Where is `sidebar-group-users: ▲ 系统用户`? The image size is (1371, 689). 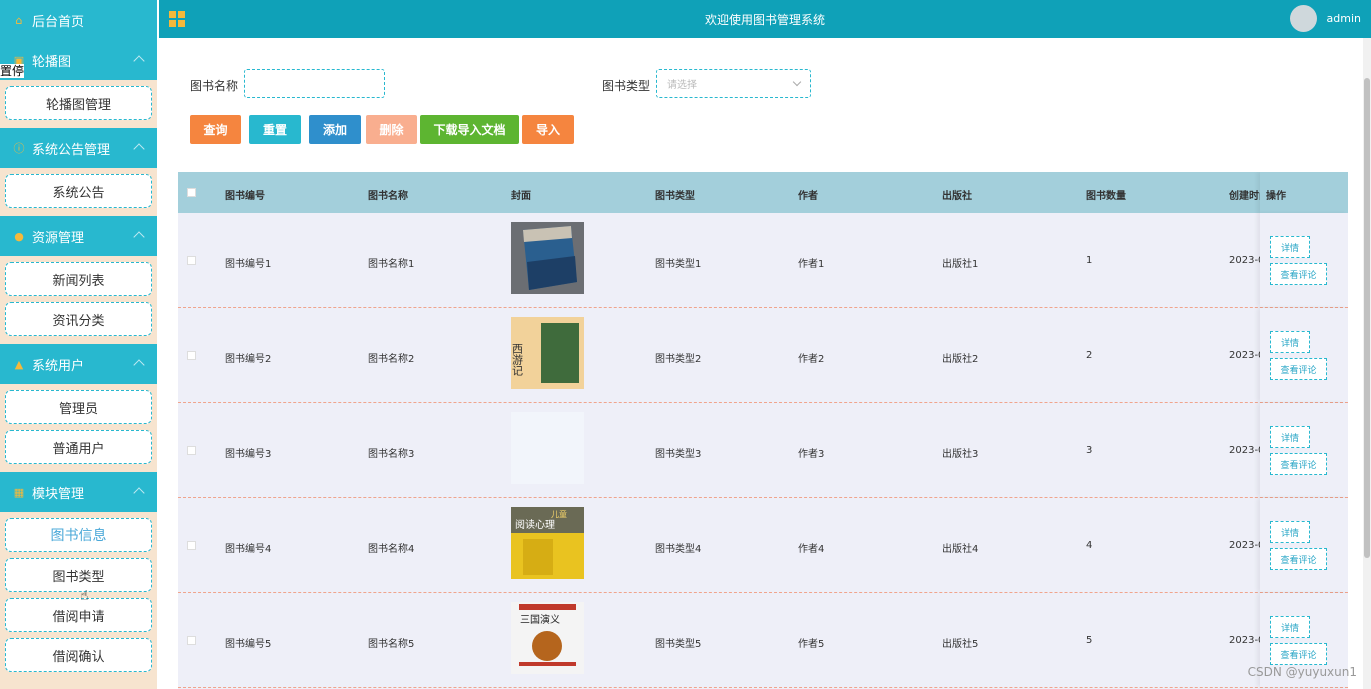 sidebar-group-users: ▲ 系统用户 is located at coordinates (78, 364).